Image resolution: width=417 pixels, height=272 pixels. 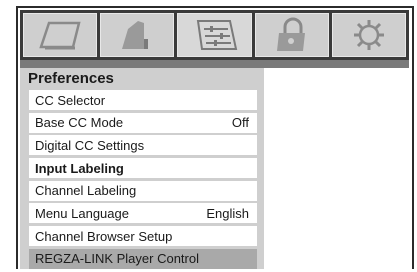 What do you see at coordinates (227, 213) in the screenshot?
I see `menu-item-value: English` at bounding box center [227, 213].